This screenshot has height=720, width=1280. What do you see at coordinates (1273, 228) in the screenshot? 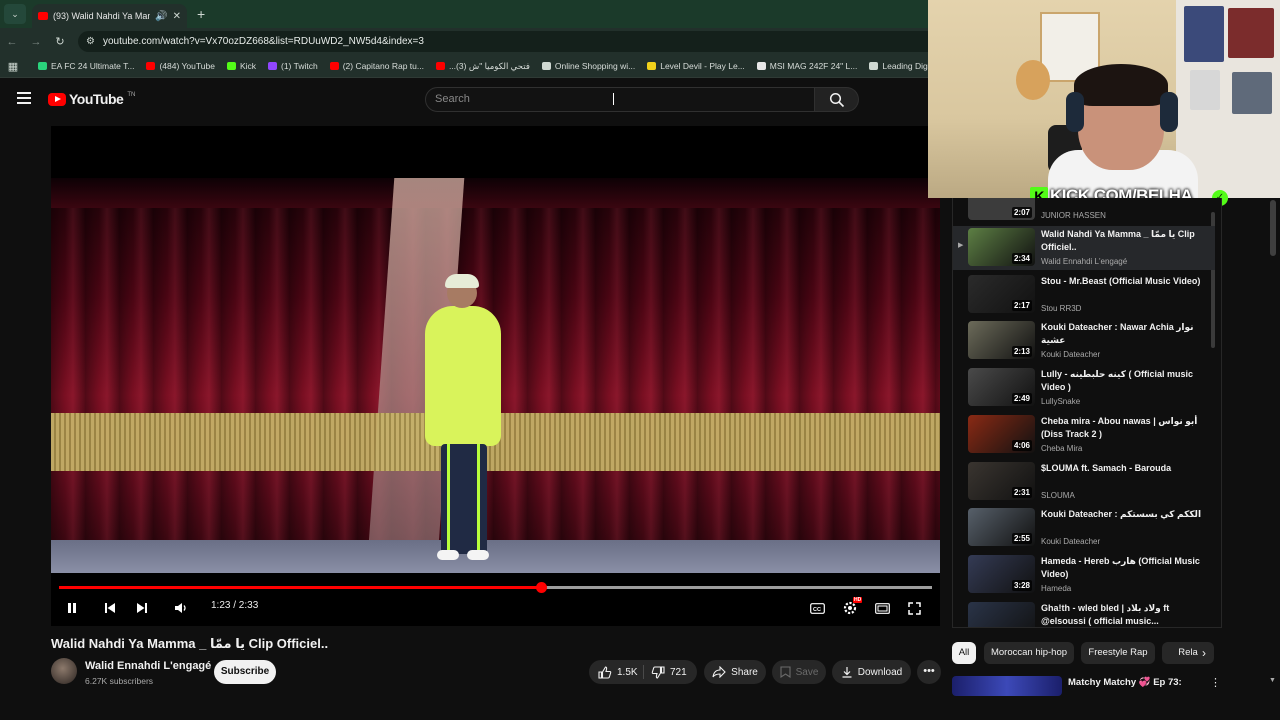
I see `page-scrollbar` at bounding box center [1273, 228].